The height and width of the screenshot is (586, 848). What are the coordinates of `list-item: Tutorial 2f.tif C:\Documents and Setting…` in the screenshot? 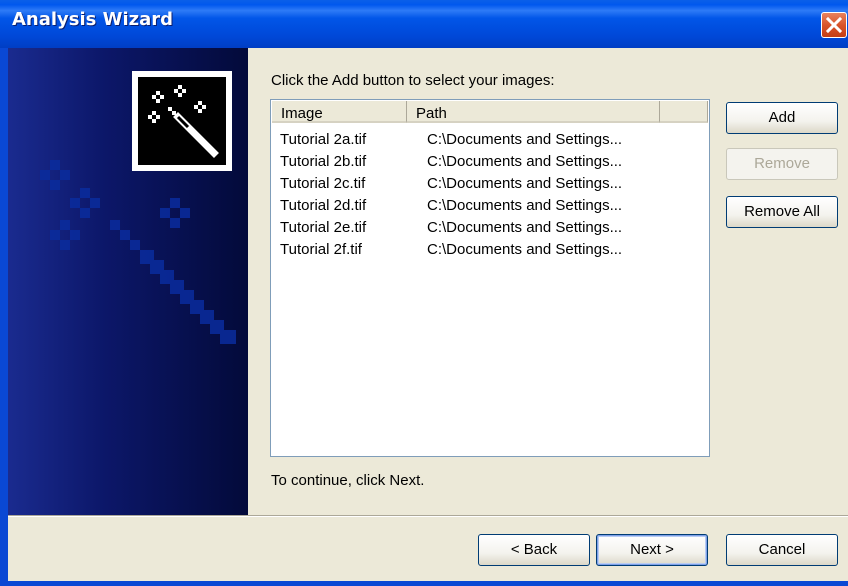 It's located at (490, 251).